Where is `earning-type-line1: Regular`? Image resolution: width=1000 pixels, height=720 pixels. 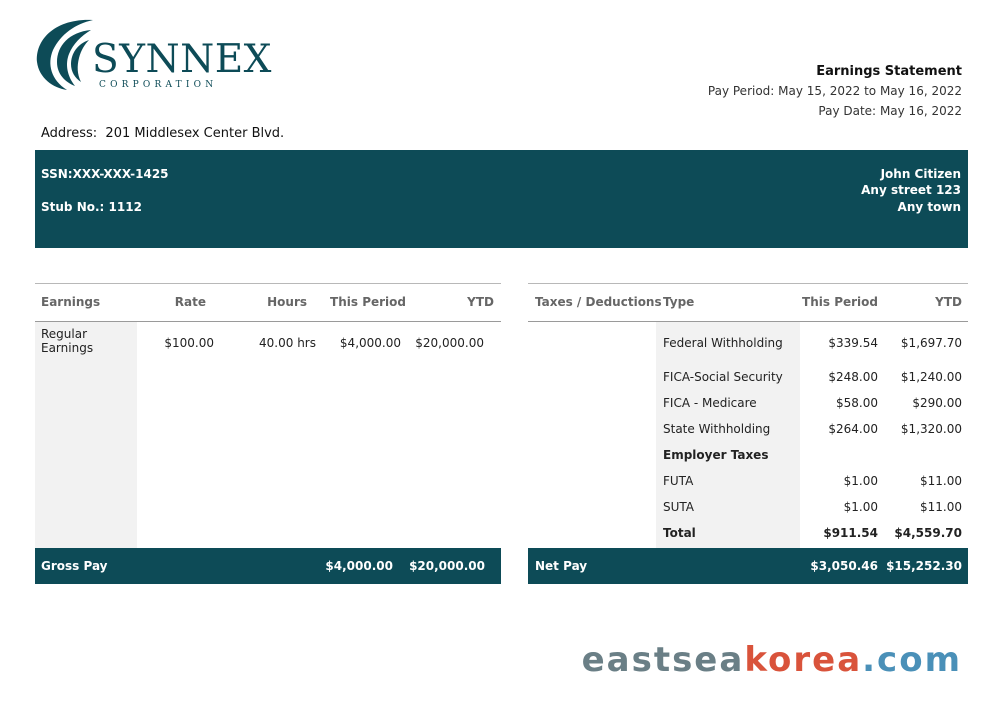
earning-type-line1: Regular is located at coordinates (64, 334).